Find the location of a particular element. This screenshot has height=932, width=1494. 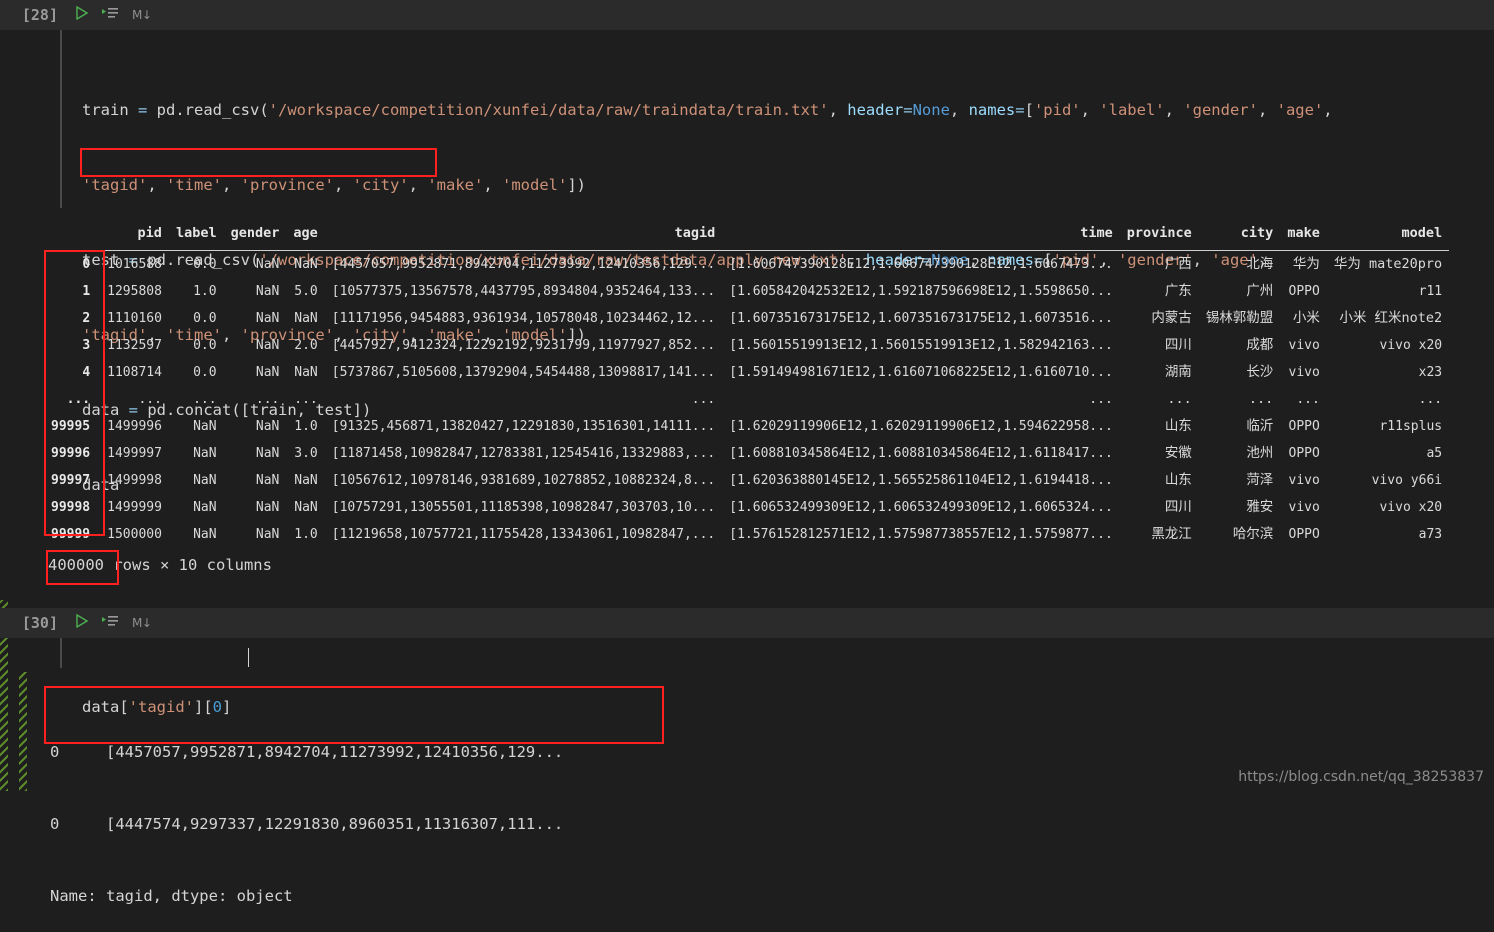

code-token: [ is located at coordinates (1029, 110).